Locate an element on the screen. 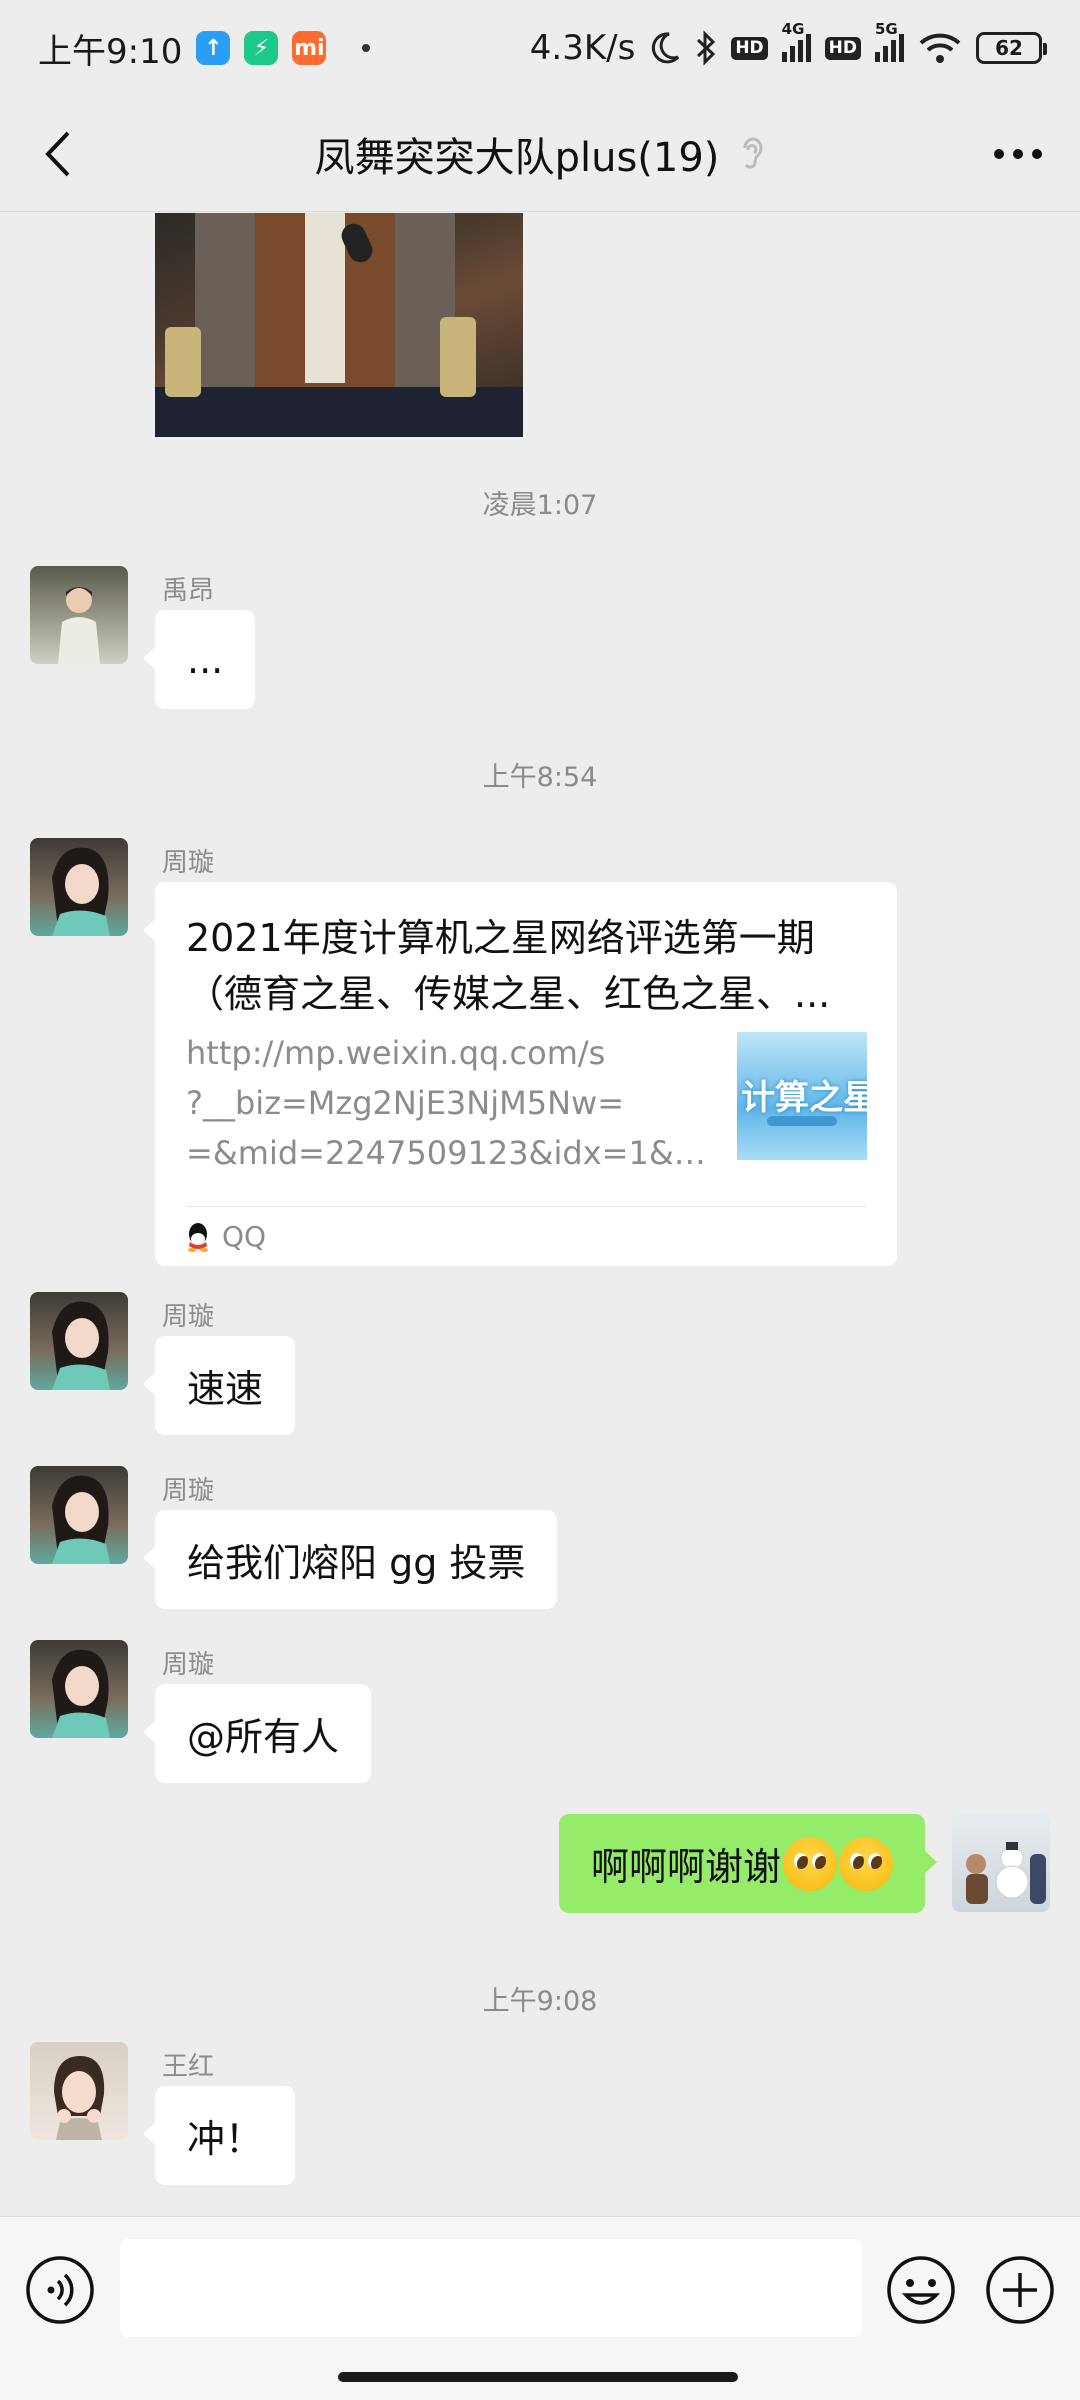 The width and height of the screenshot is (1080, 2400). chat-header: 凤舞突突大队plus(19) is located at coordinates (540, 154).